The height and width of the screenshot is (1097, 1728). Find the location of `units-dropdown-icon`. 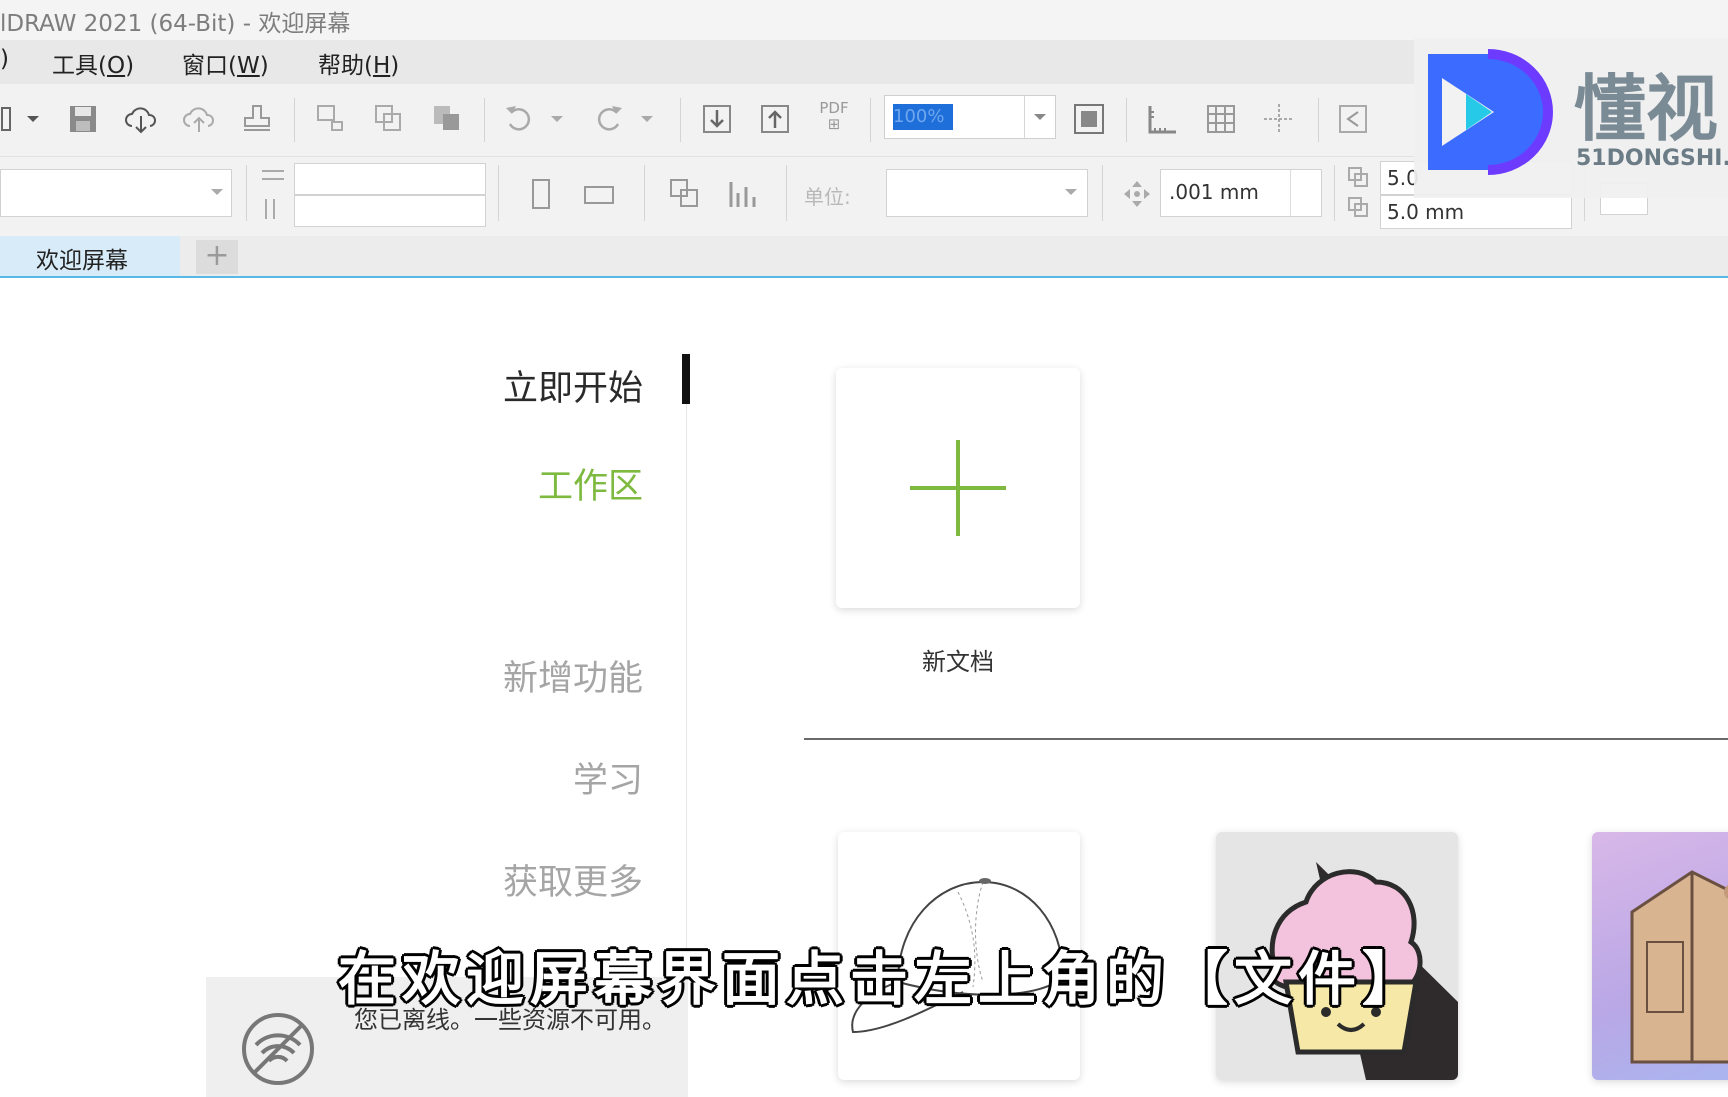

units-dropdown-icon is located at coordinates (1071, 192).